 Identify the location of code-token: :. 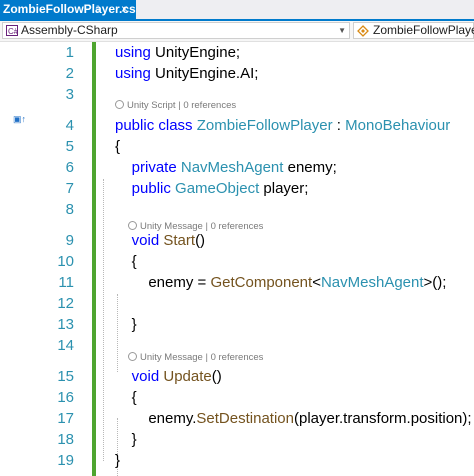
(339, 125).